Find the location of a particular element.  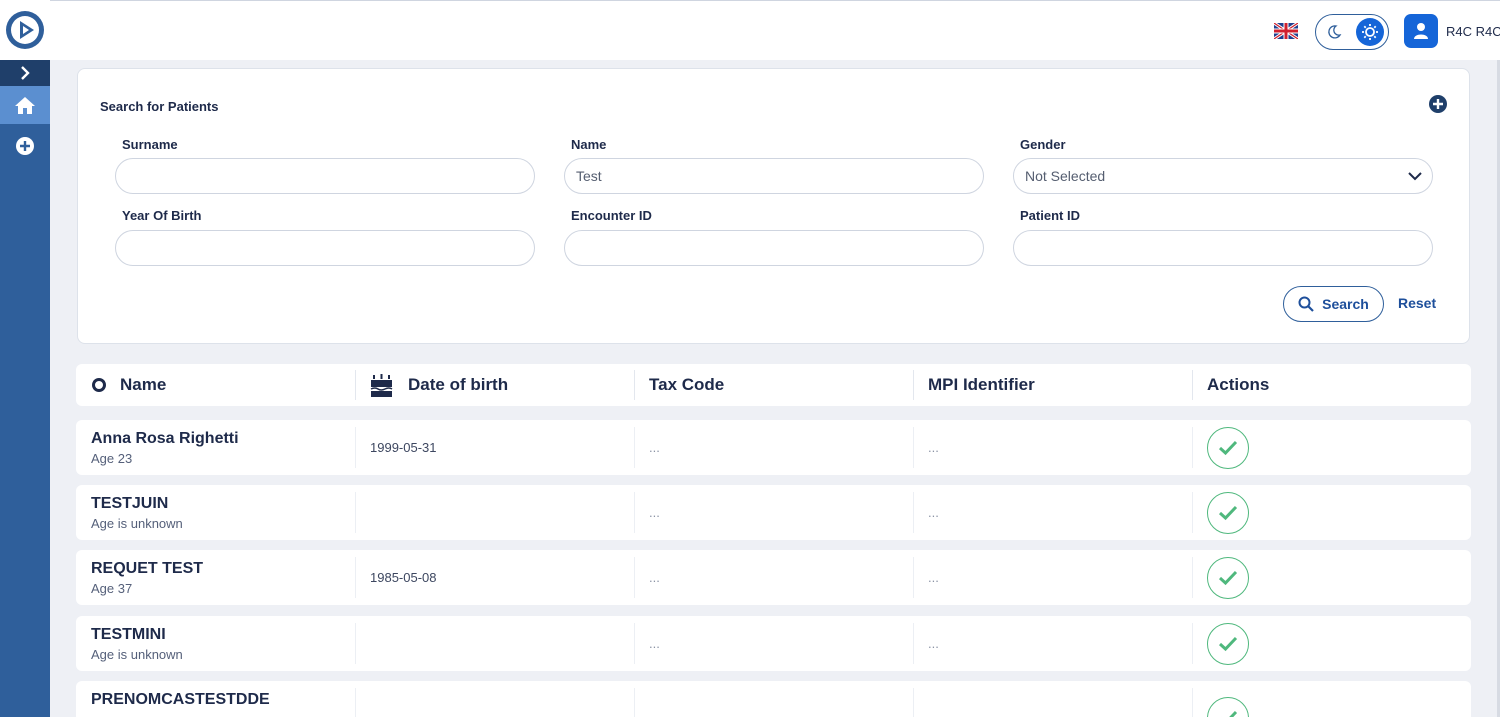

surname-label: Surname is located at coordinates (150, 144).